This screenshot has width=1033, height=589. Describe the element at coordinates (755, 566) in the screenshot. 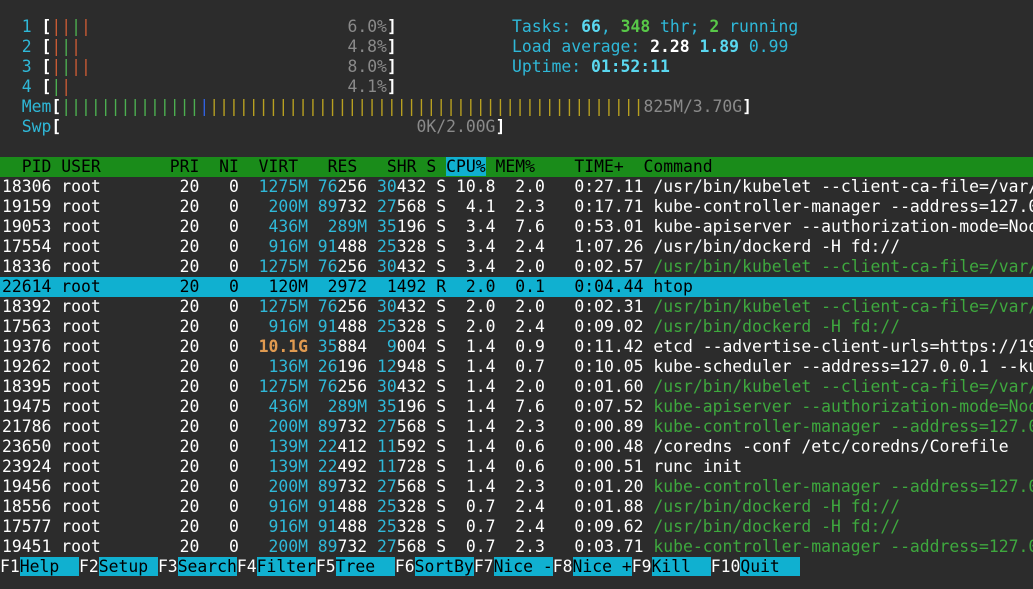

I see `function-key-f10: F10Quit` at that location.